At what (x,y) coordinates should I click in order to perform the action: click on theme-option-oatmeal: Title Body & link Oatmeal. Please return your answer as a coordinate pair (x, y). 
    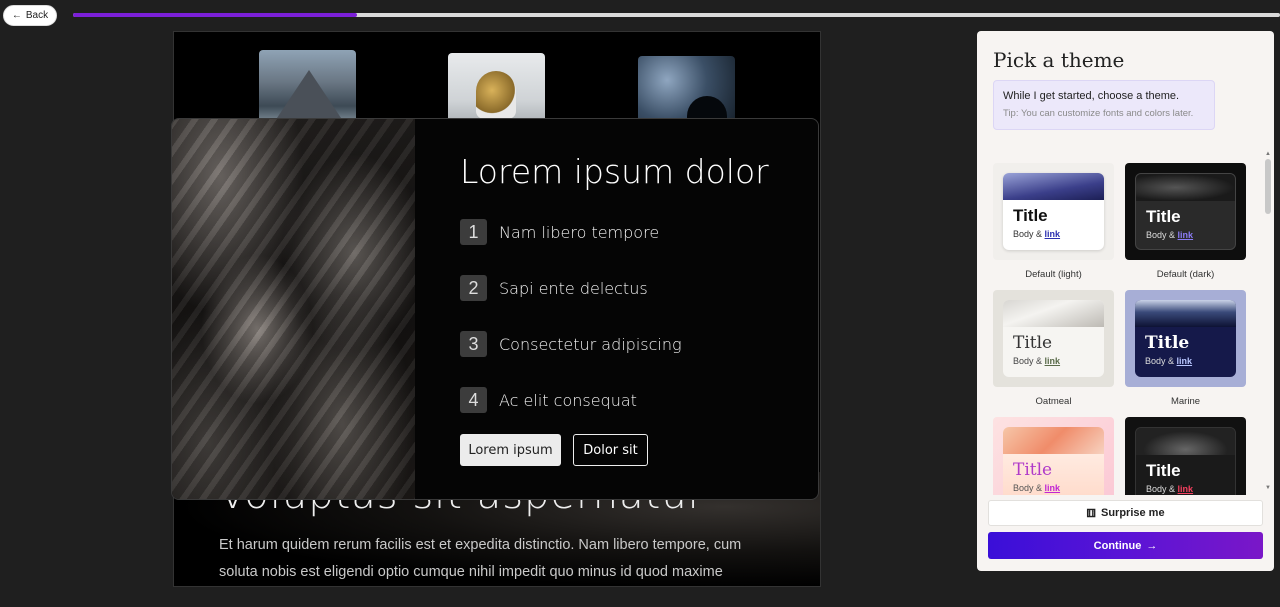
    Looking at the image, I should click on (1053, 348).